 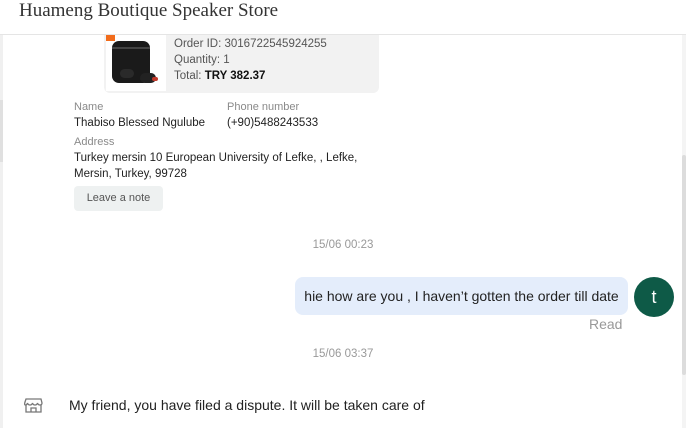 I want to click on address-label: Address, so click(x=94, y=142).